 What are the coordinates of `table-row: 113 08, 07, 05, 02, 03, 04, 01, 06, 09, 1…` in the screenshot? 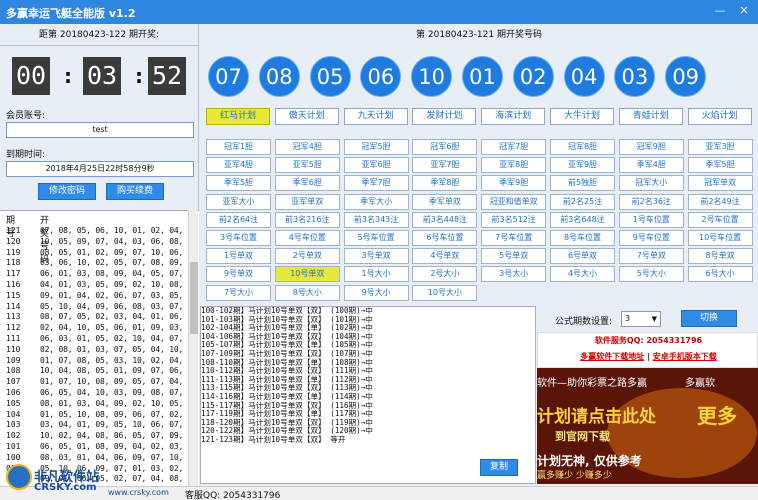 It's located at (96, 317).